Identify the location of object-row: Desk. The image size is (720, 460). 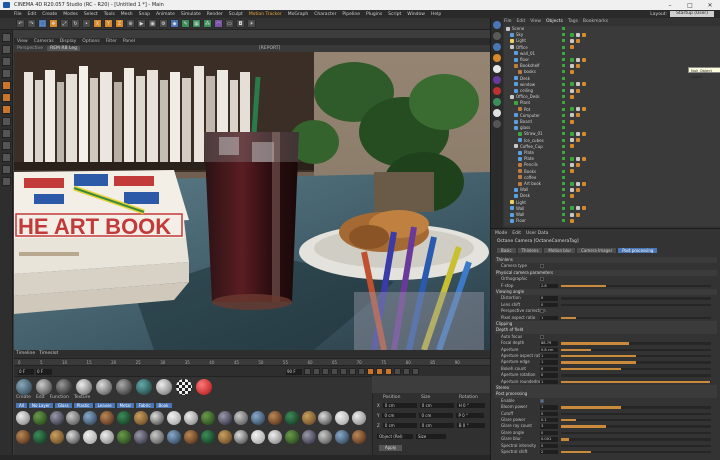
(612, 195).